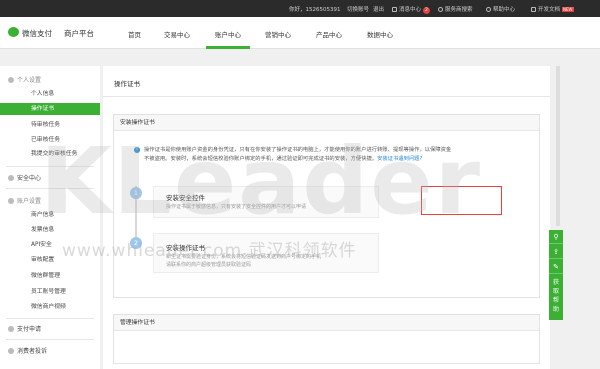  Describe the element at coordinates (266, 202) in the screenshot. I see `step-1-box` at that location.